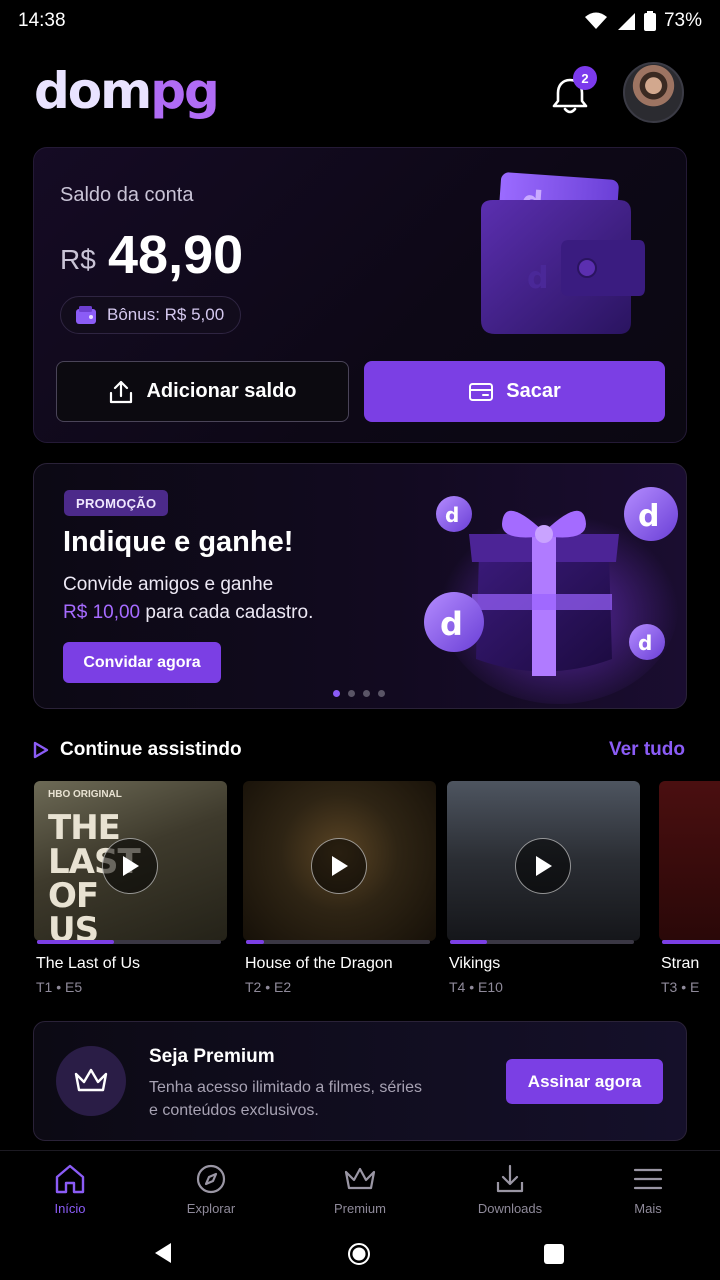  Describe the element at coordinates (151, 749) in the screenshot. I see `section-title: Continue assistindo` at that location.